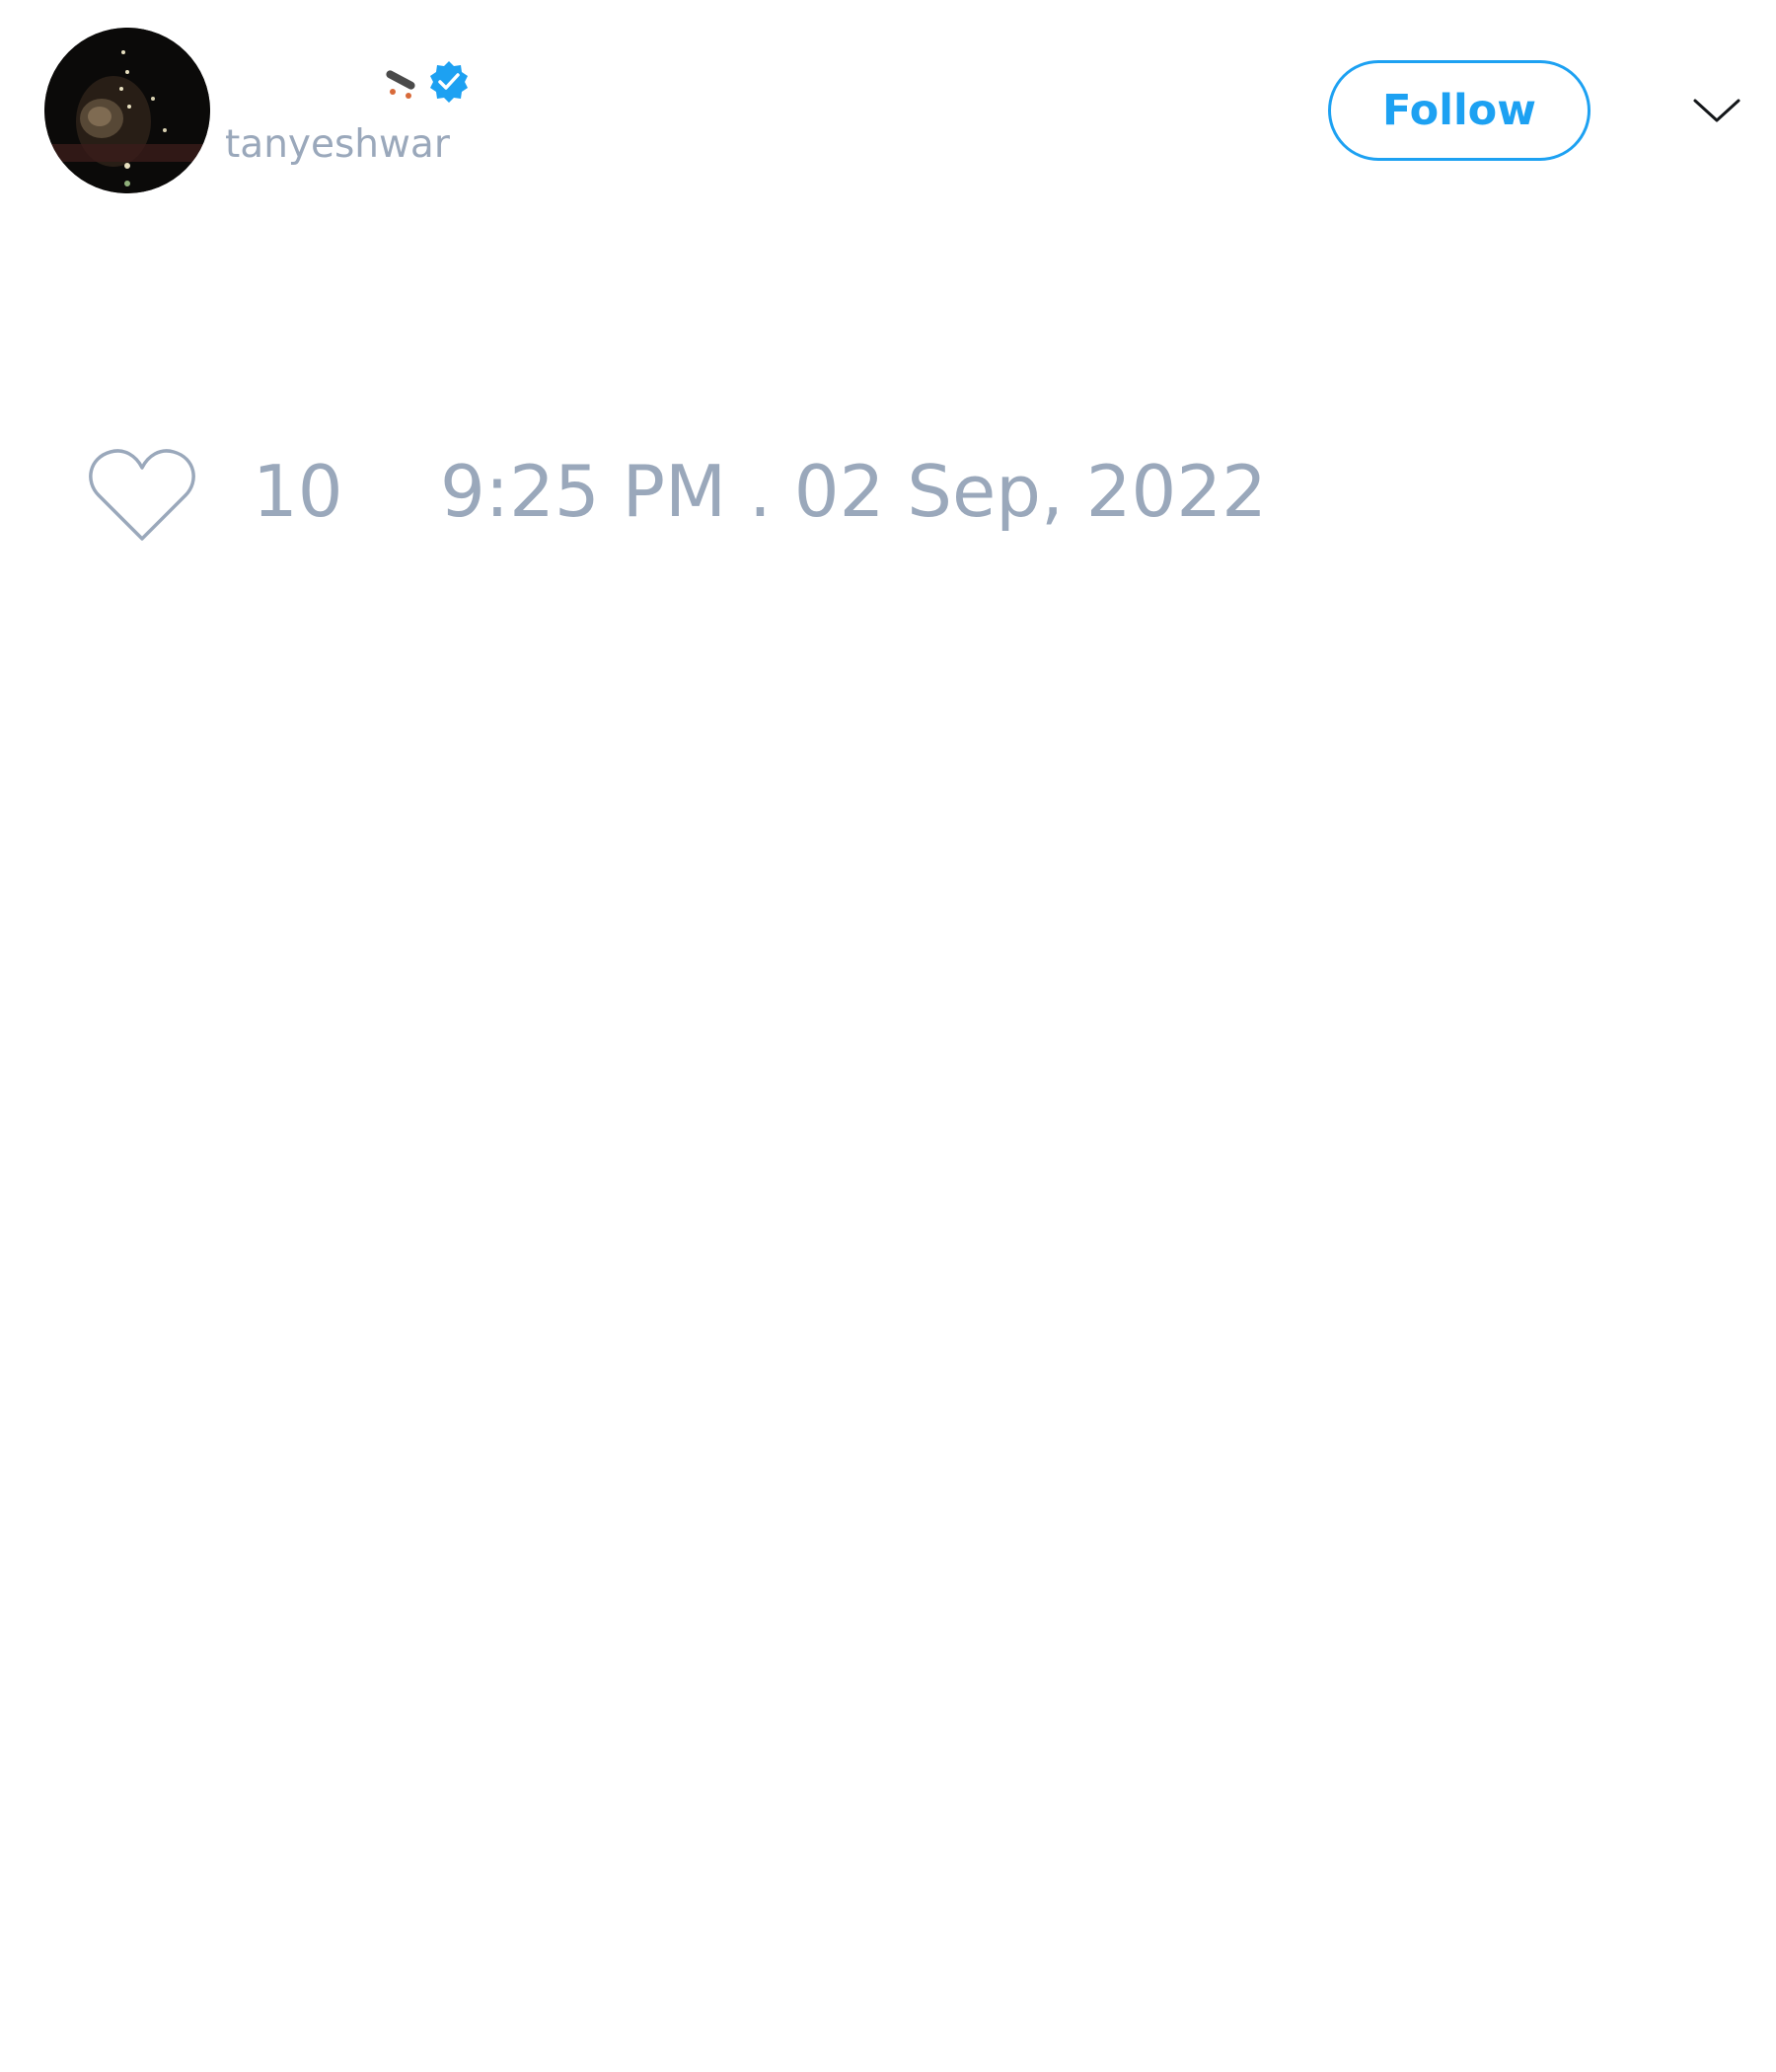  Describe the element at coordinates (338, 144) in the screenshot. I see `author-handle: tanyeshwar` at that location.